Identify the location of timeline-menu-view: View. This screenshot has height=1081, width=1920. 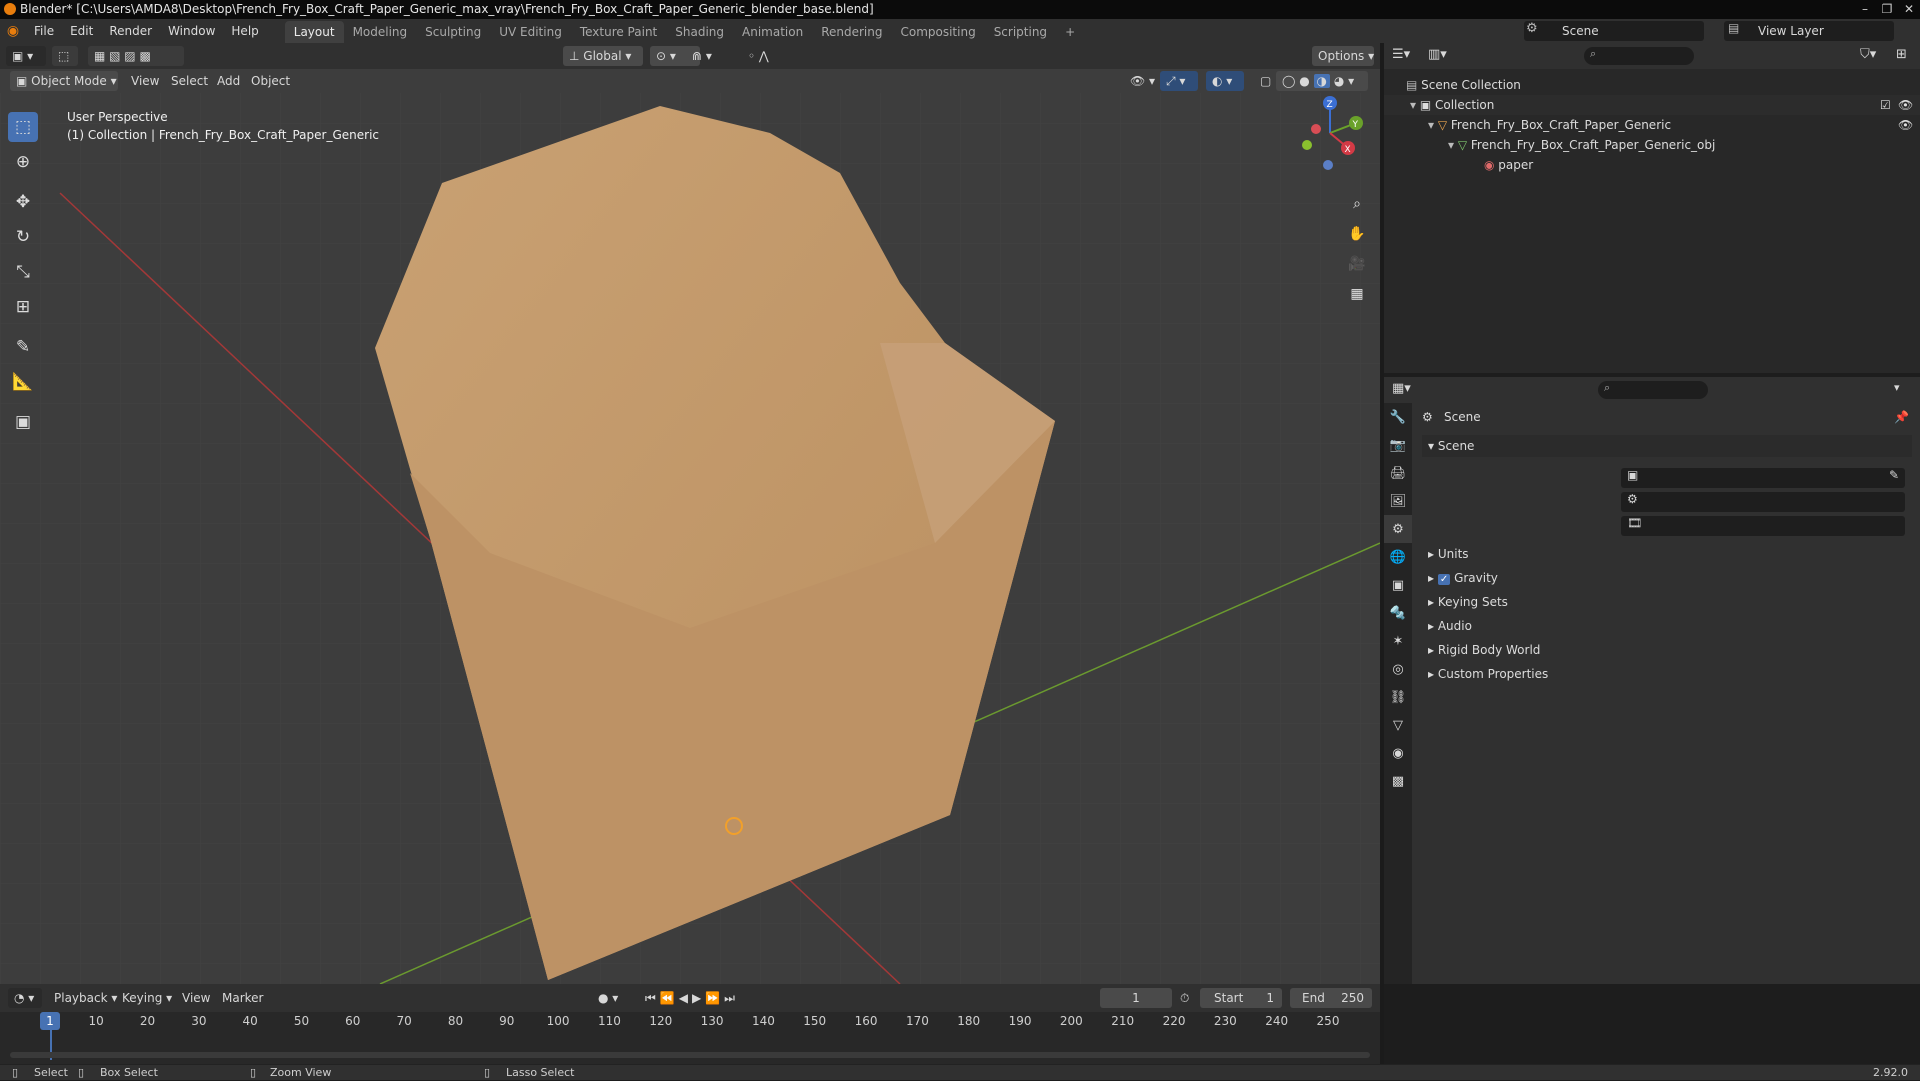
(196, 998).